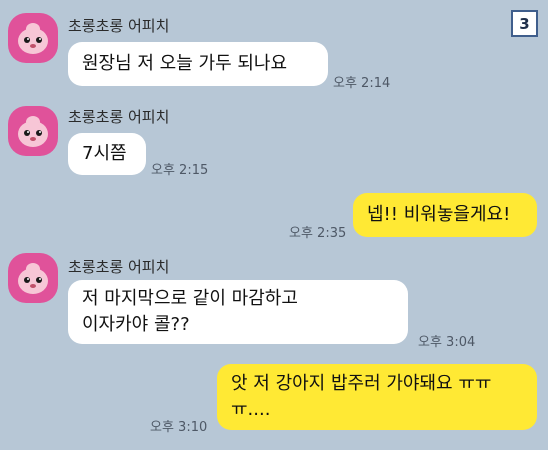 This screenshot has height=450, width=548. Describe the element at coordinates (185, 63) in the screenshot. I see `message-text: 원장님 저 오늘 가두 되나요` at that location.